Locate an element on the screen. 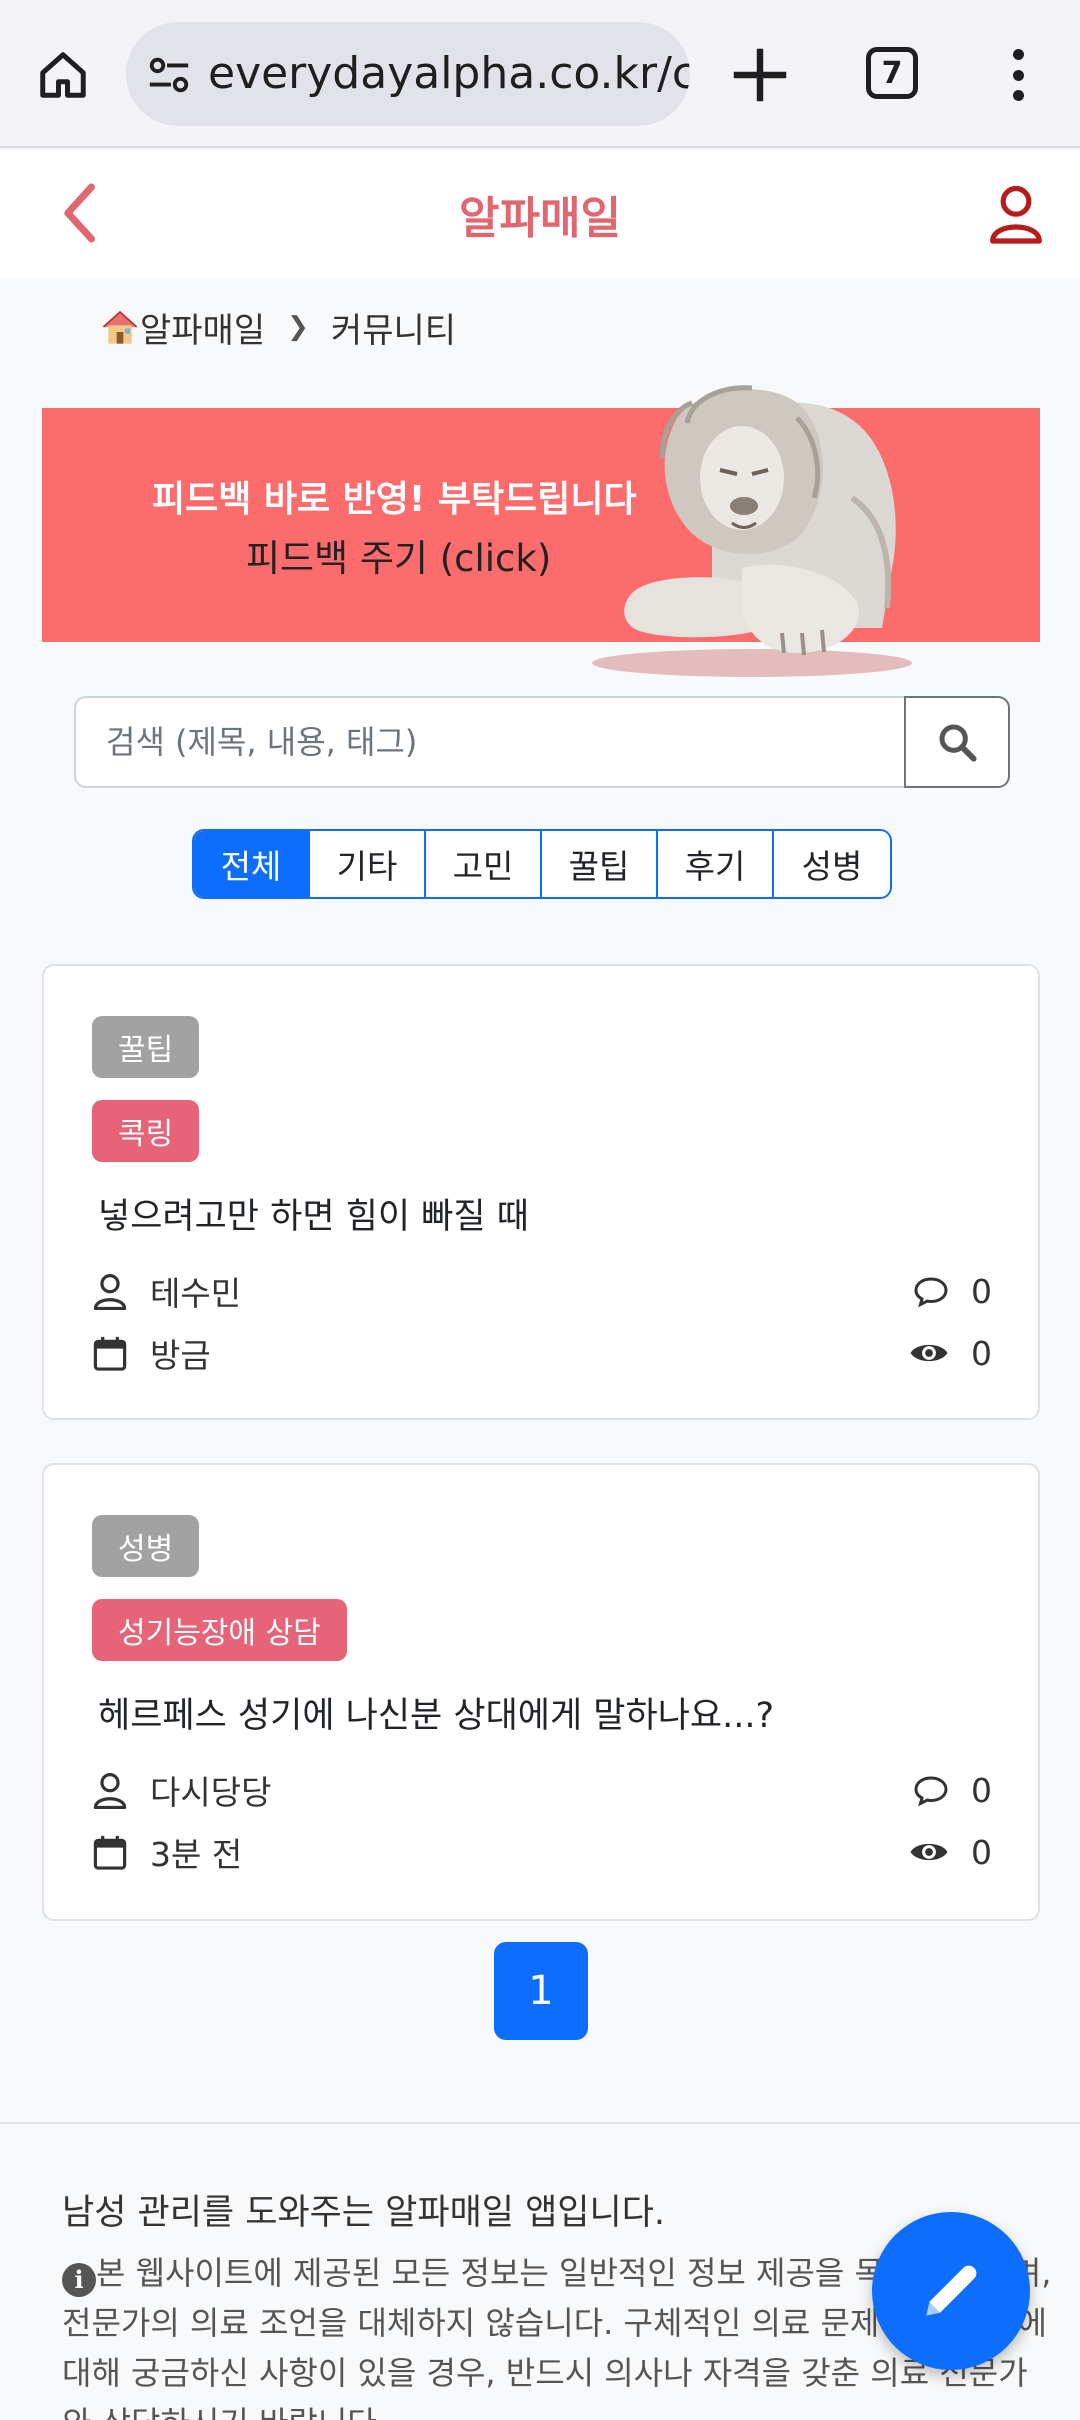 Image resolution: width=1080 pixels, height=2420 pixels. house-icon is located at coordinates (120, 327).